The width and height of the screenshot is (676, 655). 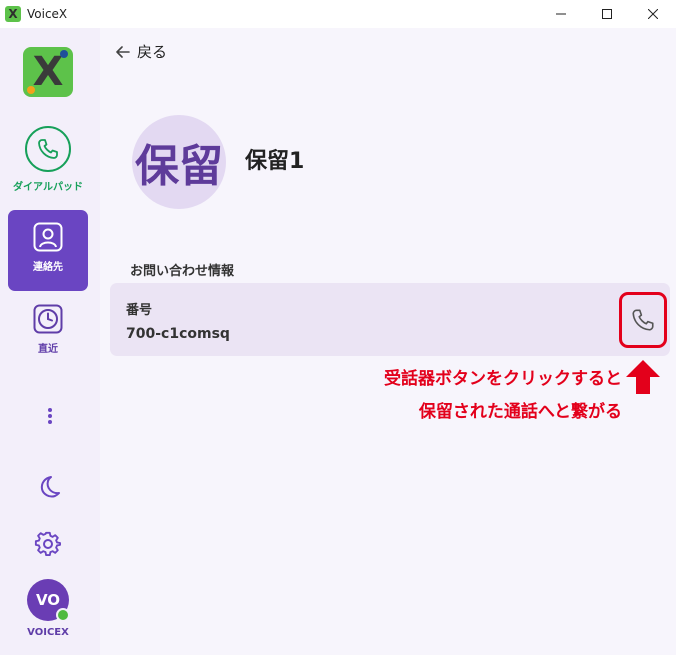 I want to click on contact-avatar-text: 保留, so click(x=179, y=166).